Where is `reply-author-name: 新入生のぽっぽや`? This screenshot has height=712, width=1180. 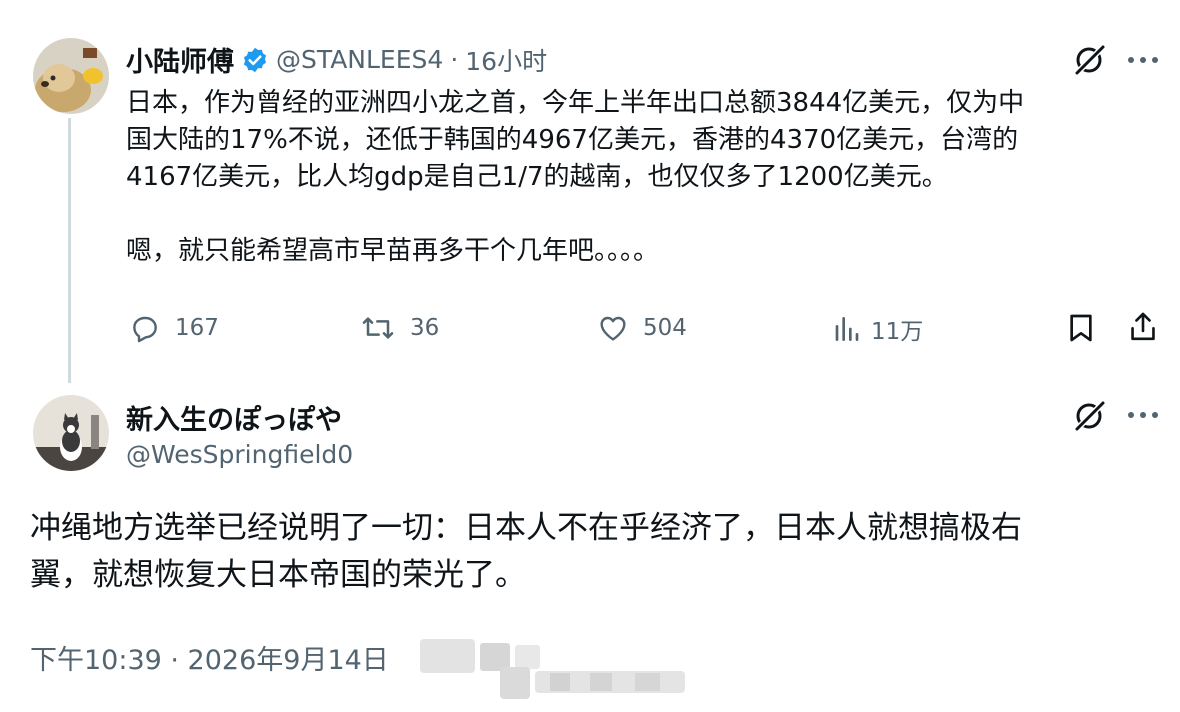 reply-author-name: 新入生のぽっぽや is located at coordinates (234, 417).